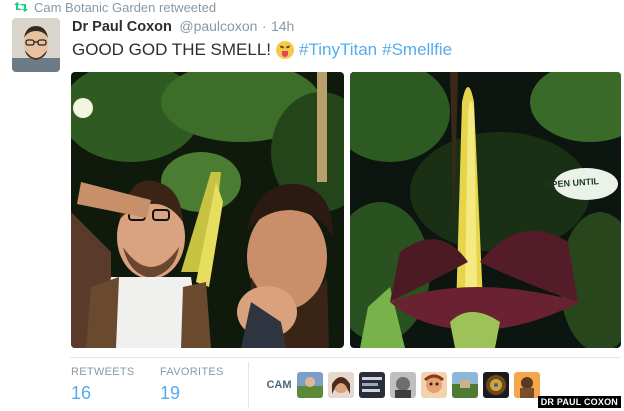 The width and height of the screenshot is (624, 411). What do you see at coordinates (103, 372) in the screenshot?
I see `retweets-label: RETWEETS` at bounding box center [103, 372].